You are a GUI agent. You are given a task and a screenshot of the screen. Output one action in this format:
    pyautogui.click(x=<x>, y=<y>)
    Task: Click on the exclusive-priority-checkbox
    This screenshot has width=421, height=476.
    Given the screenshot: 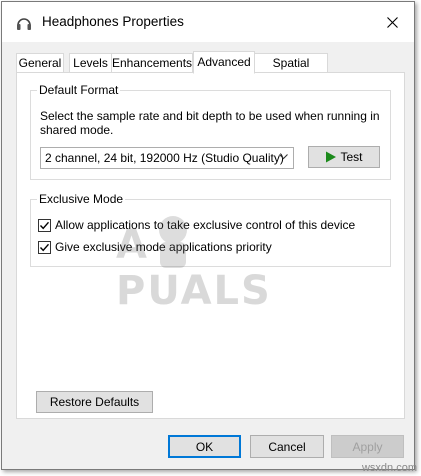 What is the action you would take?
    pyautogui.click(x=44, y=247)
    